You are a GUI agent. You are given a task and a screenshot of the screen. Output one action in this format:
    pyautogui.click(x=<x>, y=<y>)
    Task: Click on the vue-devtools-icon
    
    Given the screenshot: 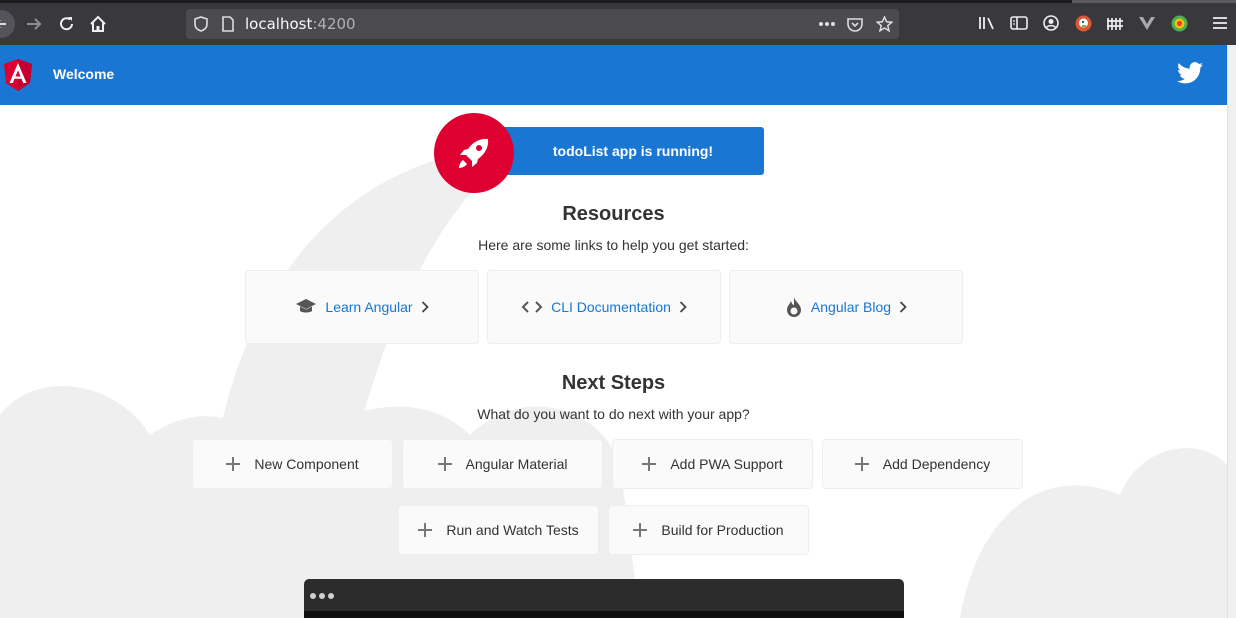 What is the action you would take?
    pyautogui.click(x=1147, y=23)
    